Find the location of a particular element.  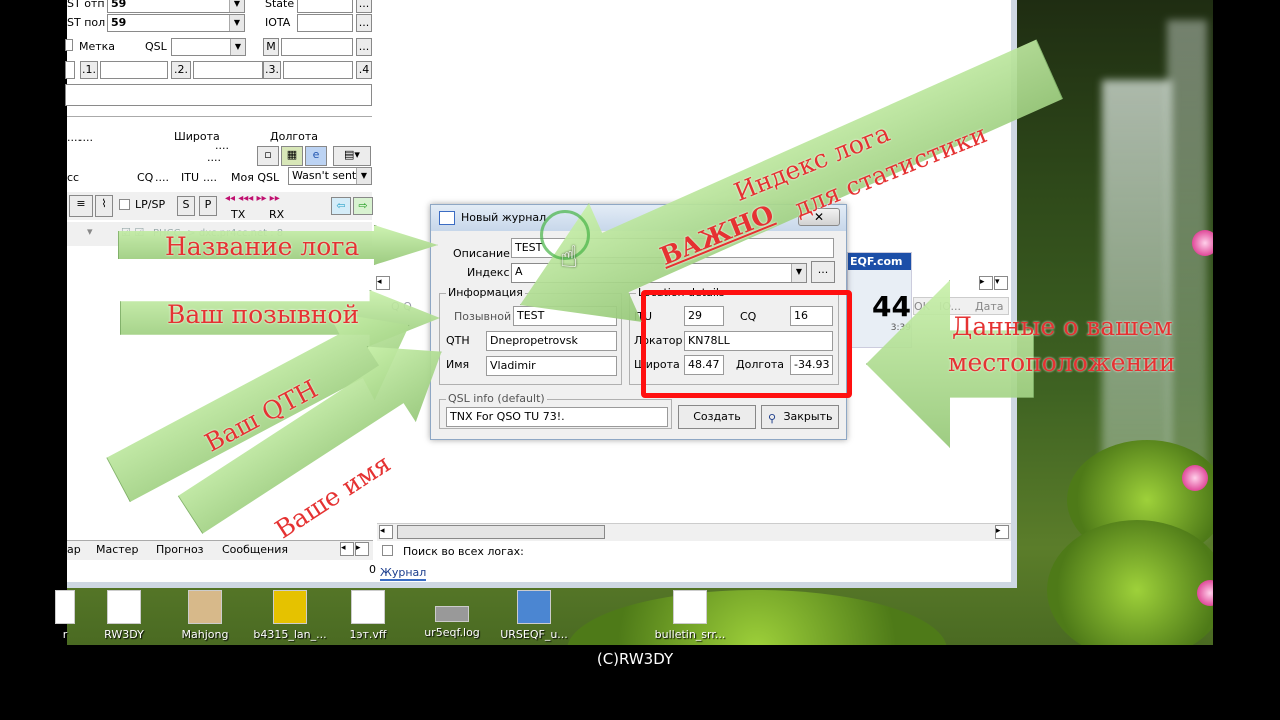

tabs-right-icon: ▸ is located at coordinates (362, 549).